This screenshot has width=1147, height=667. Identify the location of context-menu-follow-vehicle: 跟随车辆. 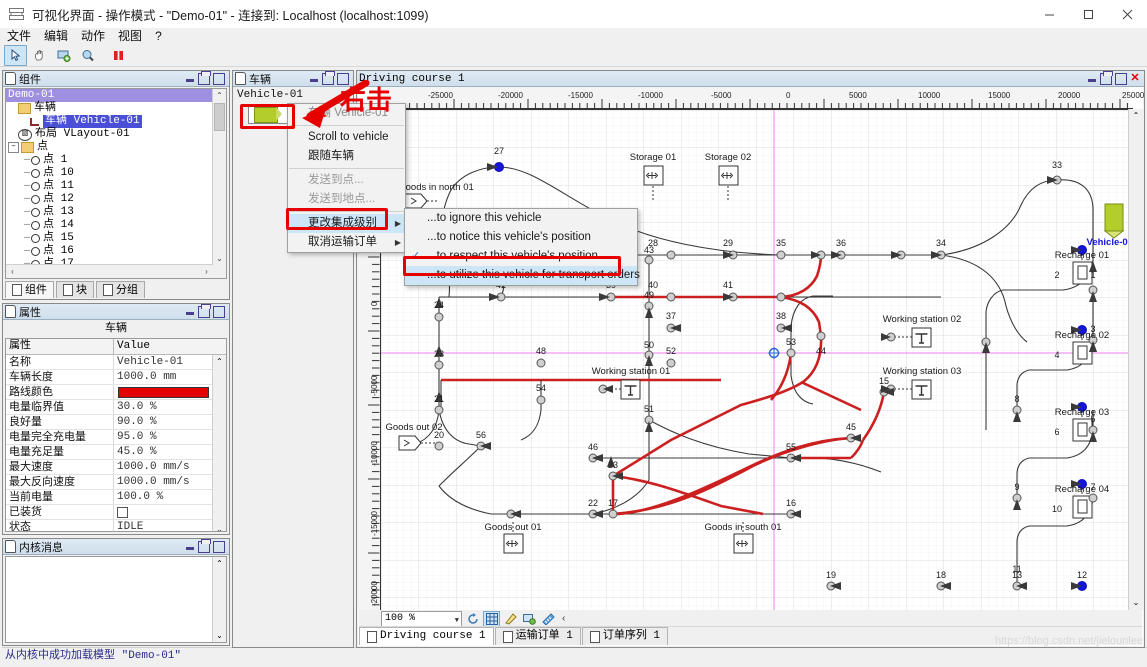
(346, 156).